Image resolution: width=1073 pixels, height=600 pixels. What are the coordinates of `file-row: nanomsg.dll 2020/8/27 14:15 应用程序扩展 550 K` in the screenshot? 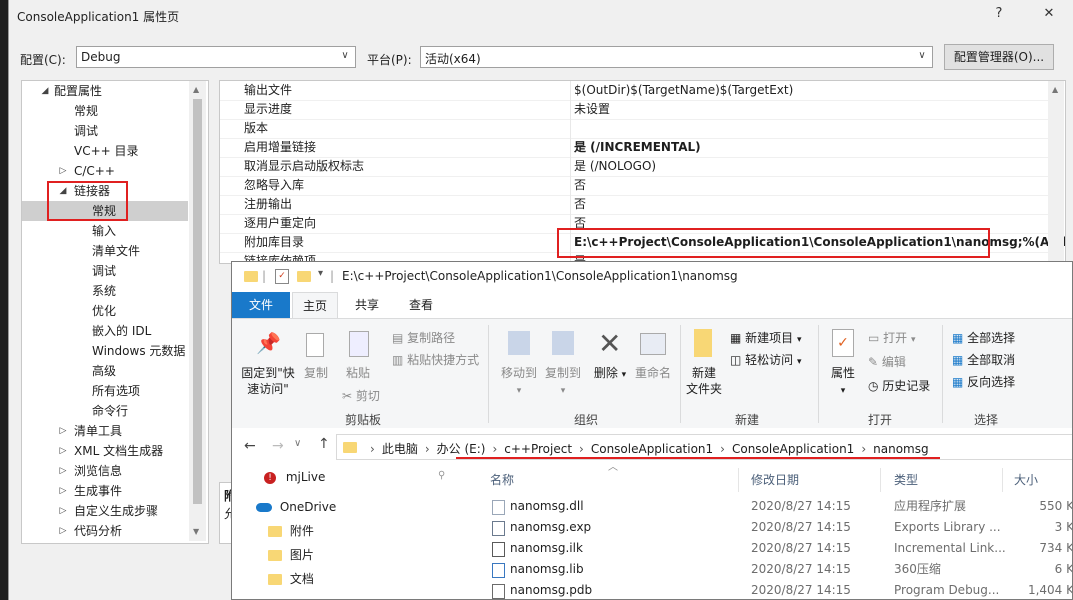 It's located at (770, 506).